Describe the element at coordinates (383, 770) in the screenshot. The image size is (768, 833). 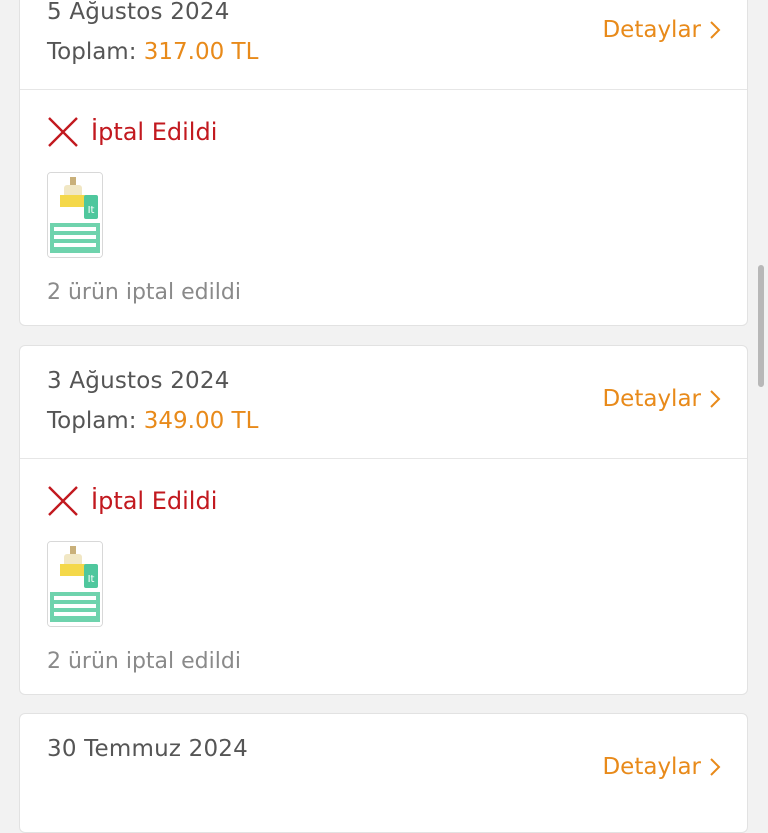
I see `order-header: 30 Temmuz 2024 Detaylar` at that location.